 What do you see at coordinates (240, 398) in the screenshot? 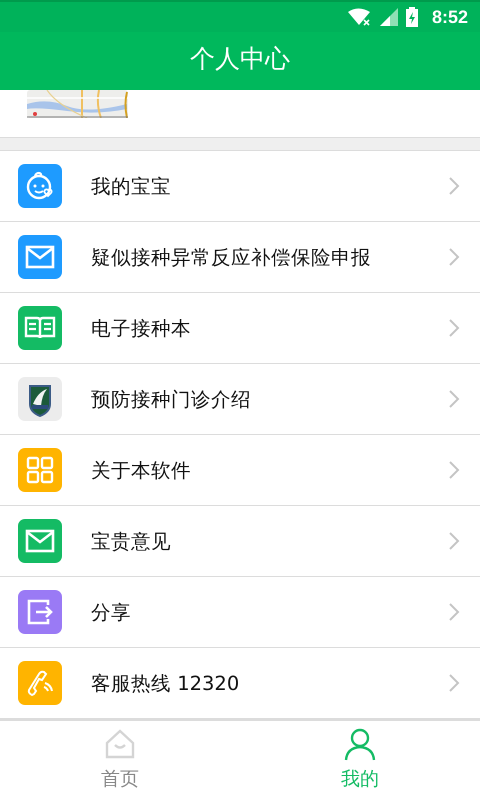
I see `menu-item: 预防接种门诊介绍` at bounding box center [240, 398].